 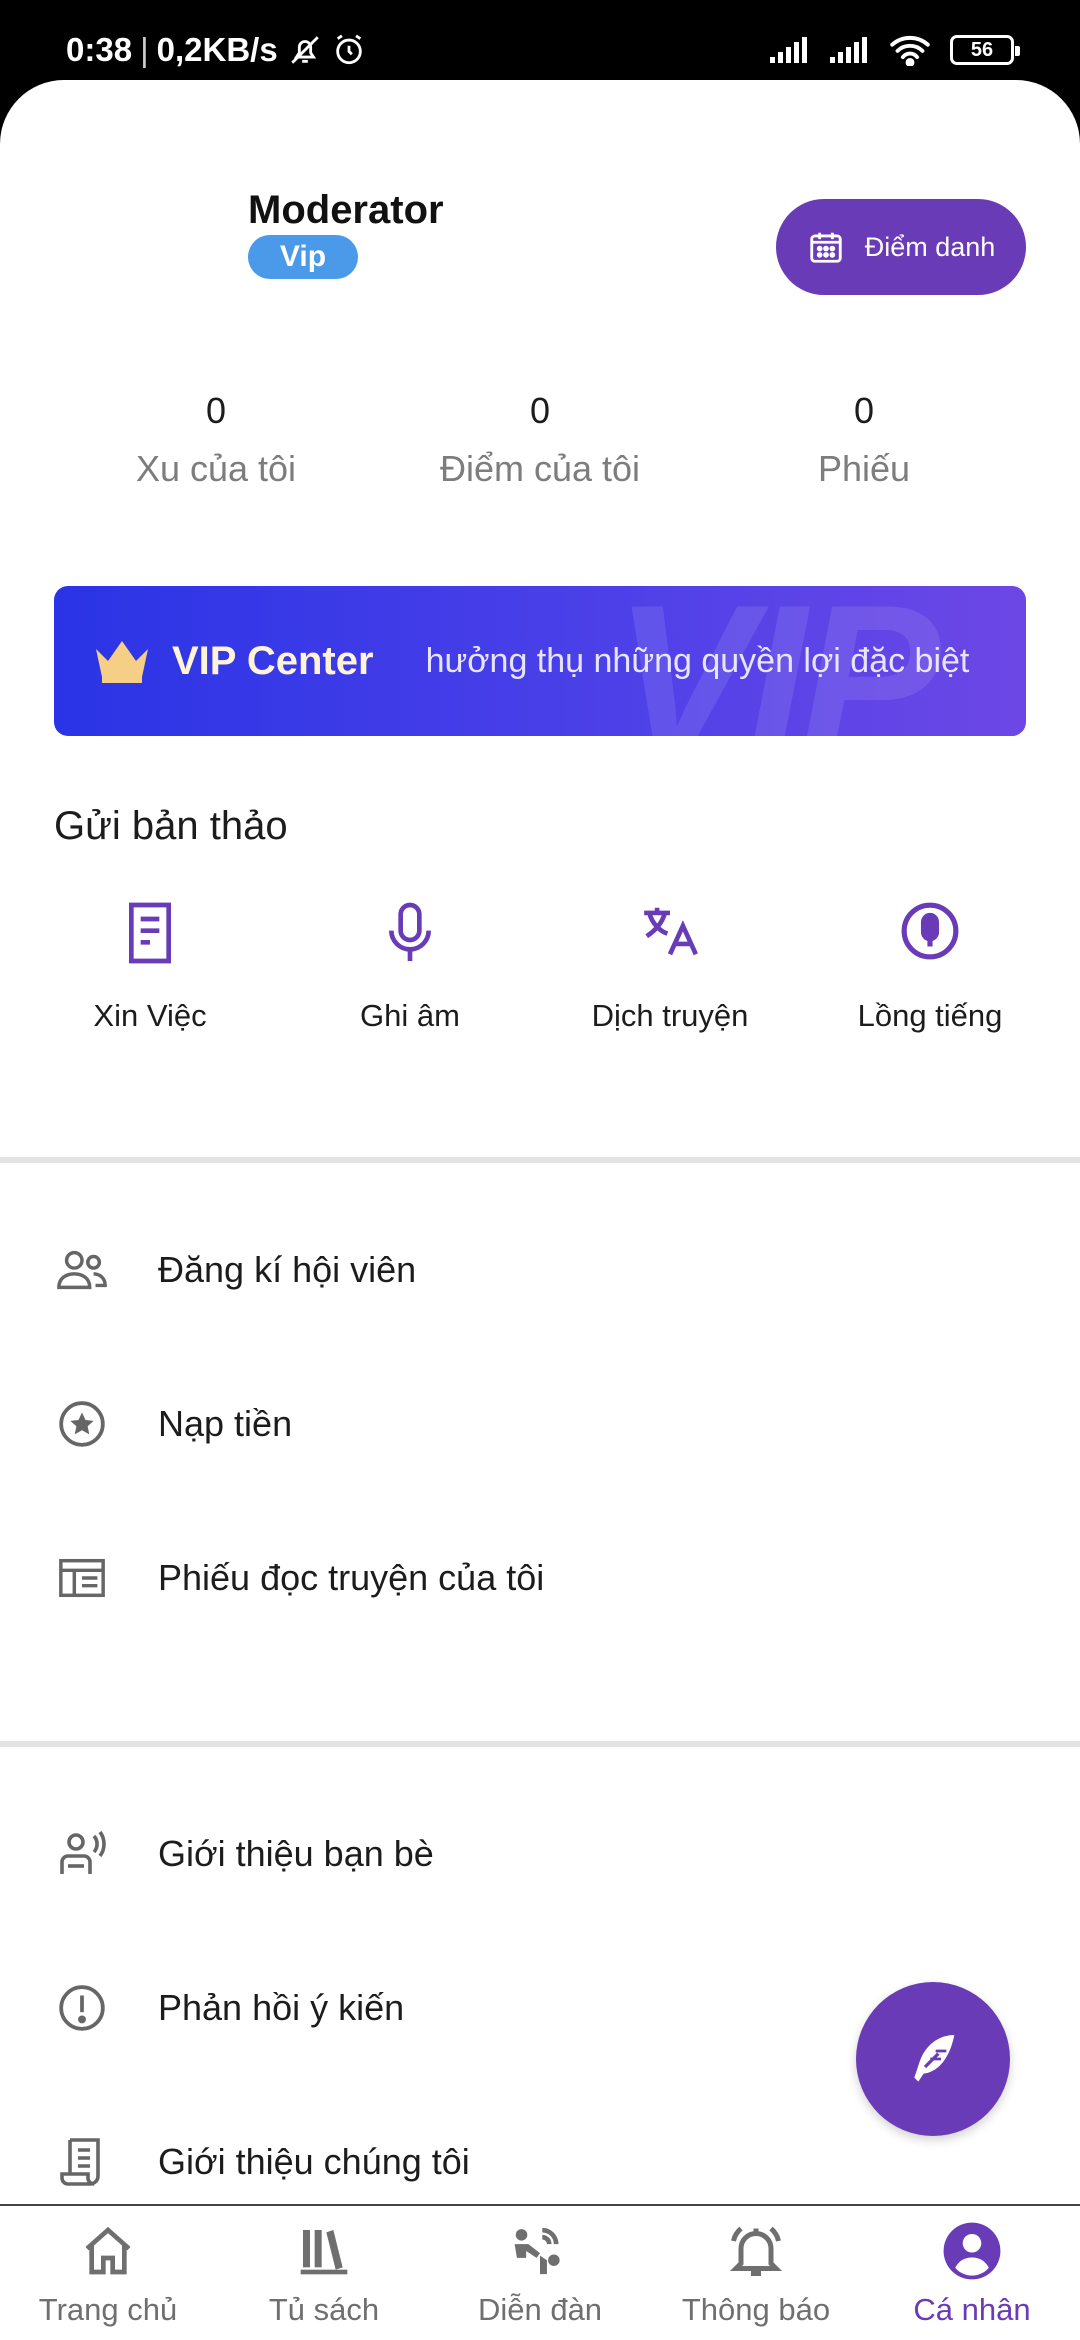 I want to click on alert-circle-icon, so click(x=82, y=2008).